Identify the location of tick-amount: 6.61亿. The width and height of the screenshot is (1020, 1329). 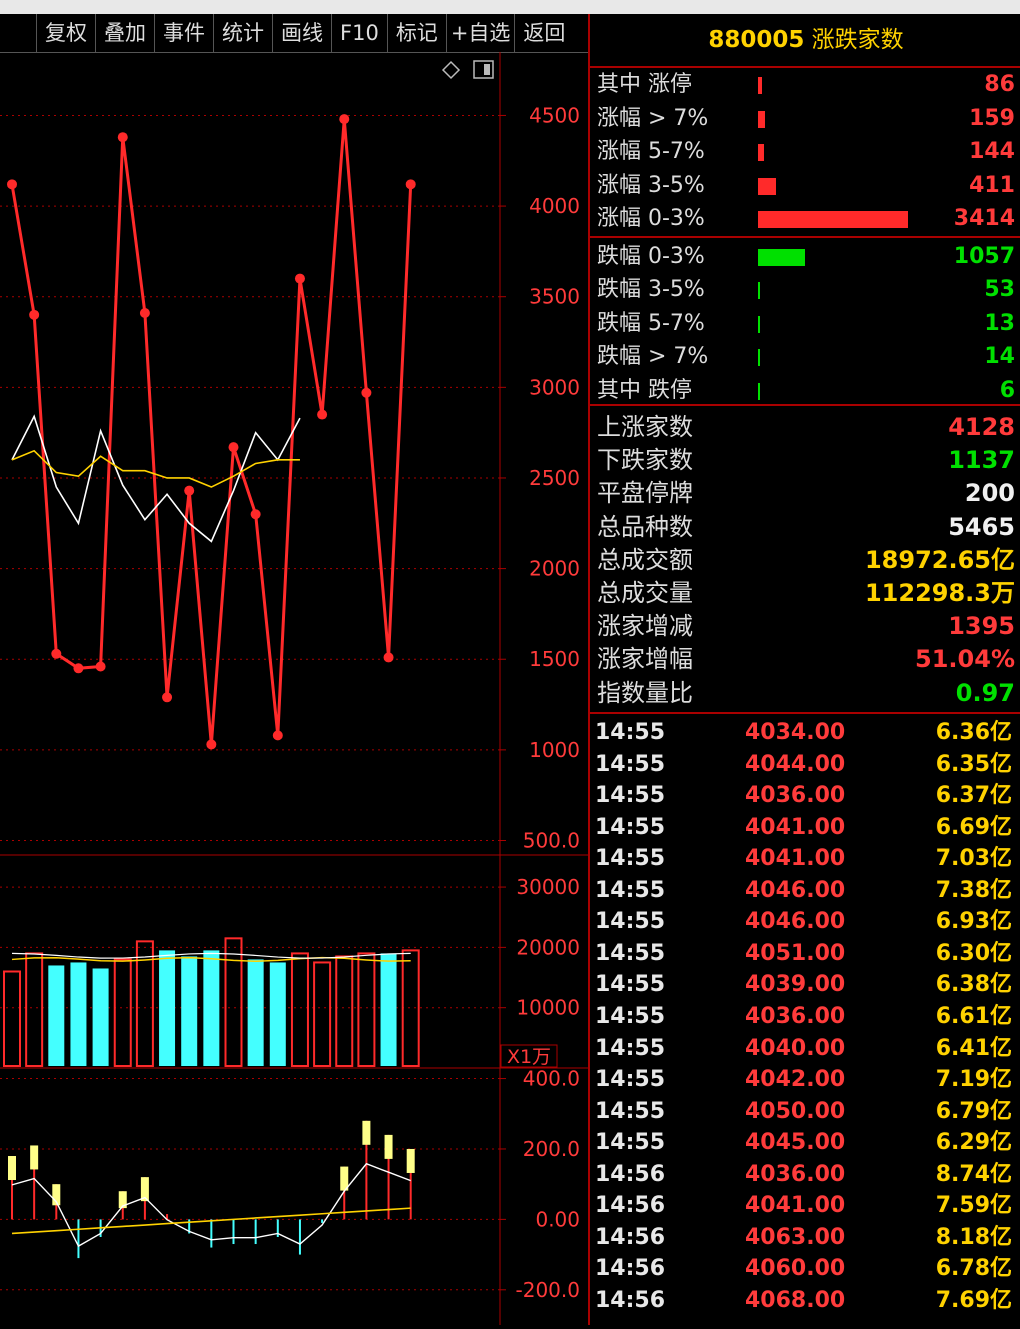
(973, 1016).